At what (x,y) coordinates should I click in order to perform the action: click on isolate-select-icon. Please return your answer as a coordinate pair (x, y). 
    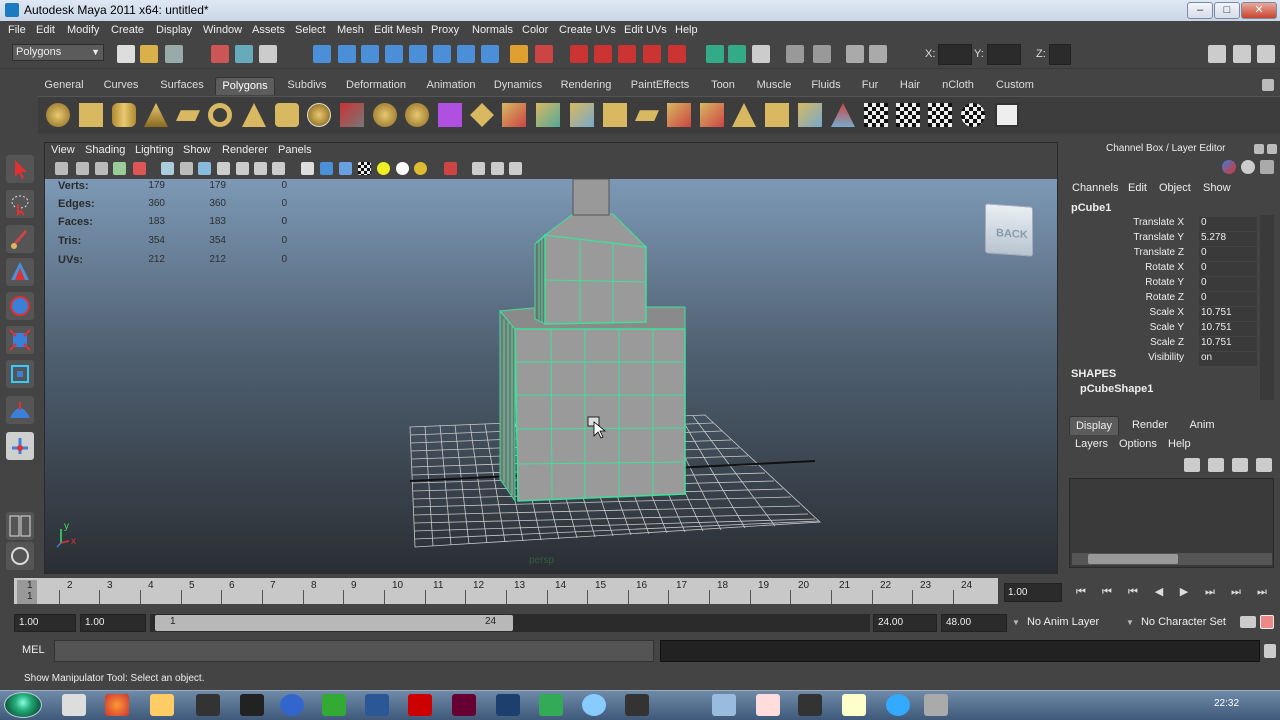
    Looking at the image, I should click on (450, 168).